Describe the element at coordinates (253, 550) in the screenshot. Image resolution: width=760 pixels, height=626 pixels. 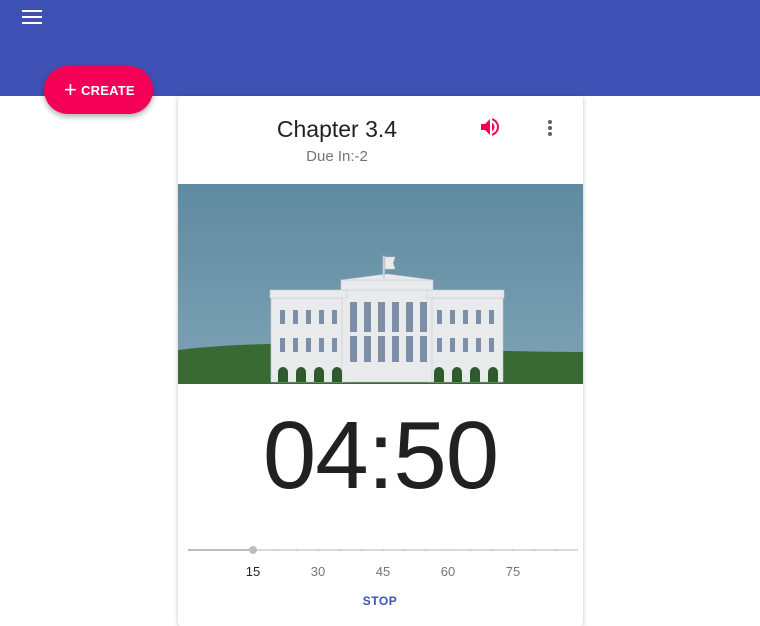
I see `slider-thumb` at that location.